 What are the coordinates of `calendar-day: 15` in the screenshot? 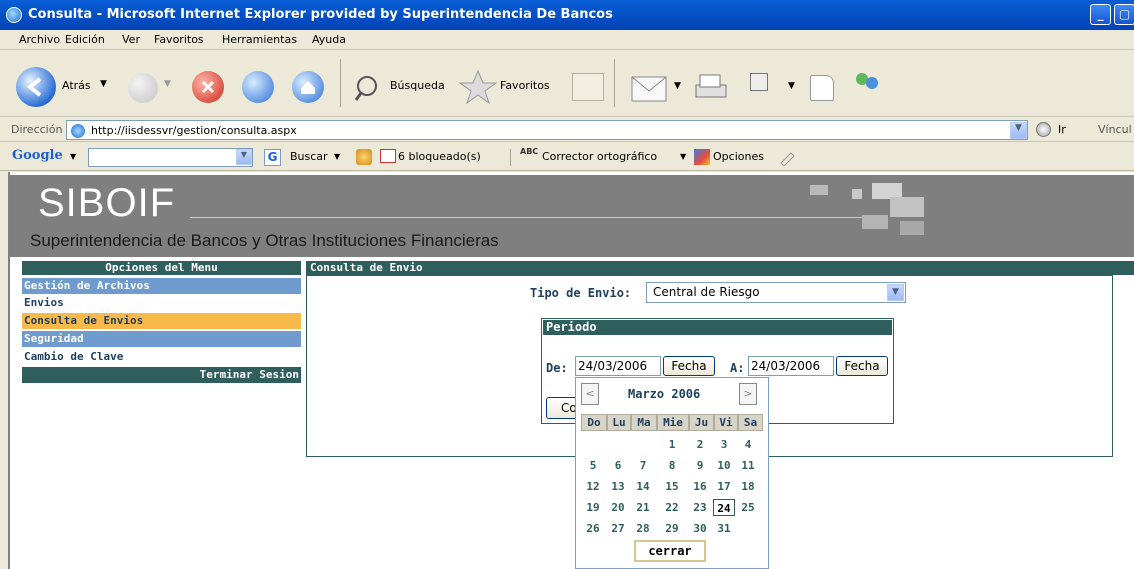 It's located at (672, 486).